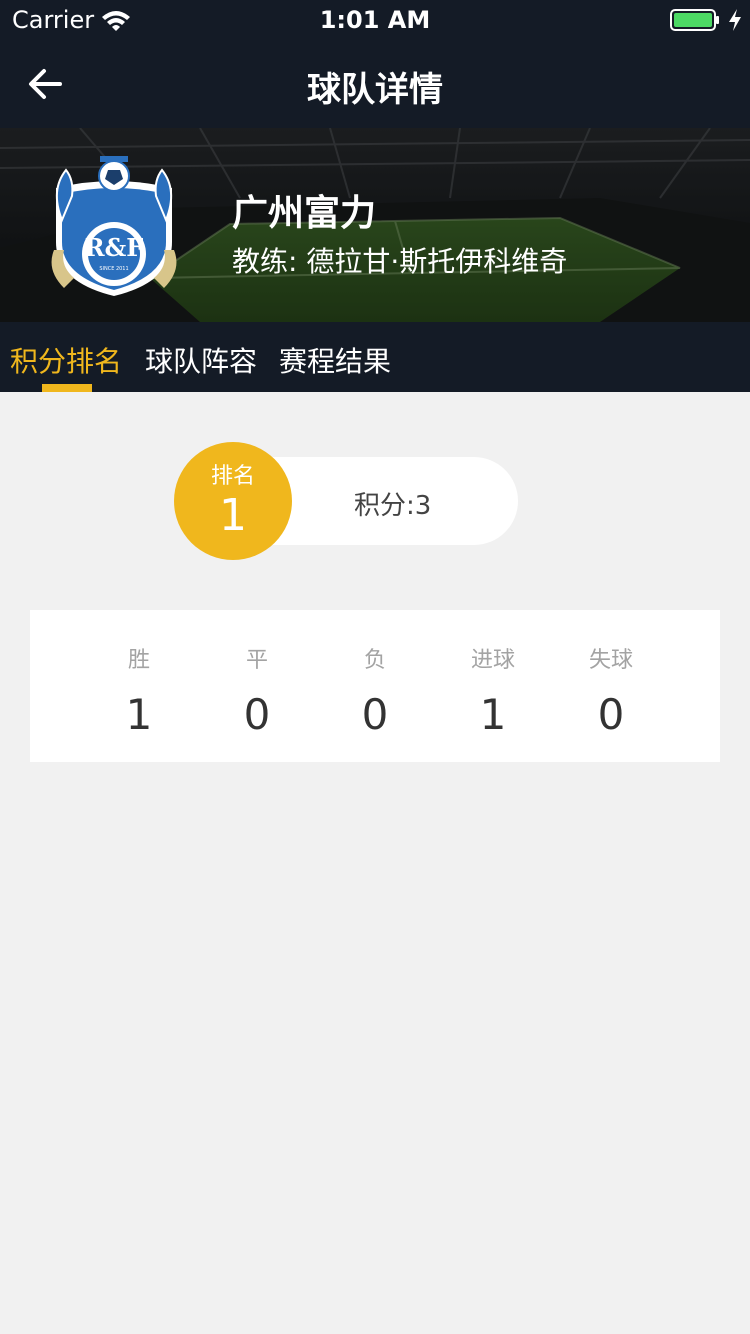 This screenshot has height=1334, width=750. I want to click on stat-draws: 平 0, so click(257, 686).